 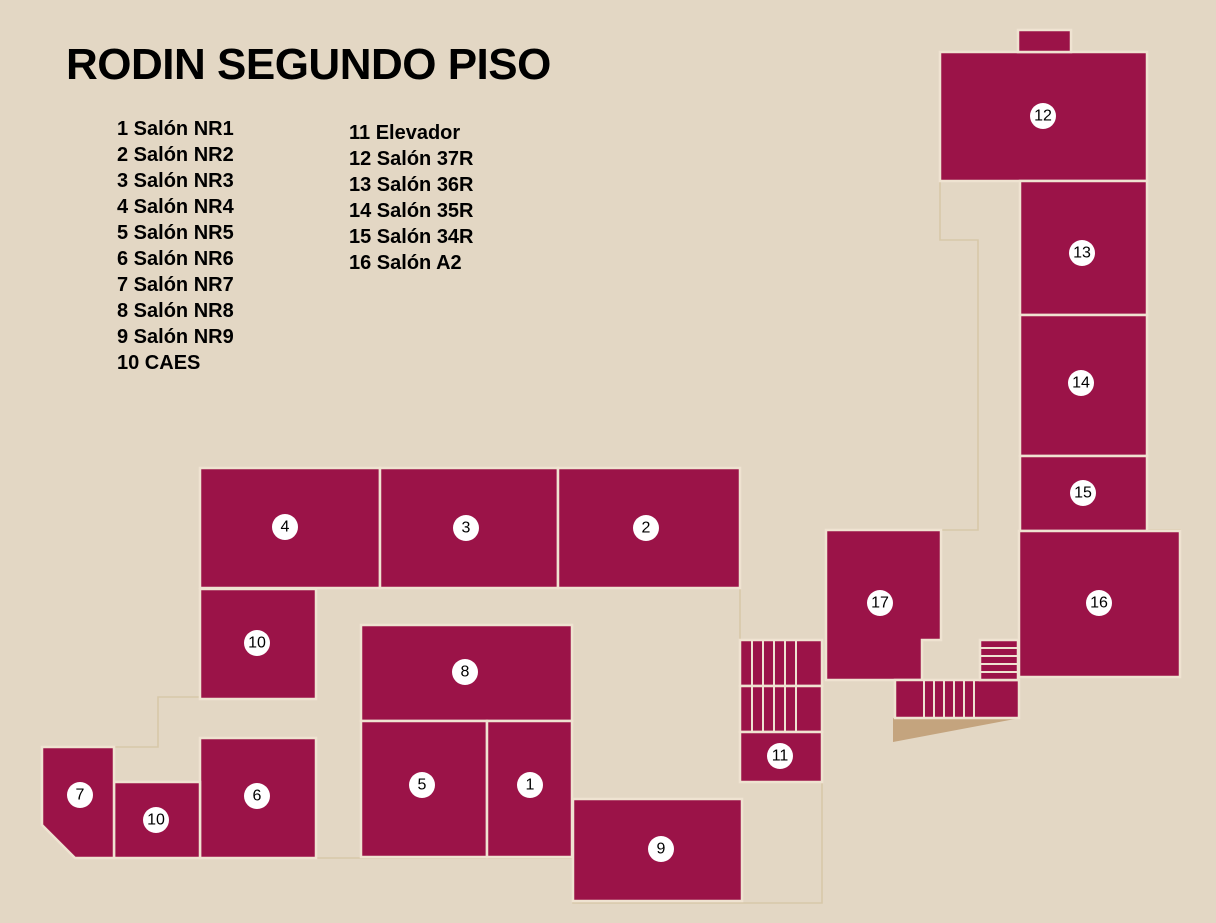 I want to click on room-badge-15: 15, so click(x=1083, y=493).